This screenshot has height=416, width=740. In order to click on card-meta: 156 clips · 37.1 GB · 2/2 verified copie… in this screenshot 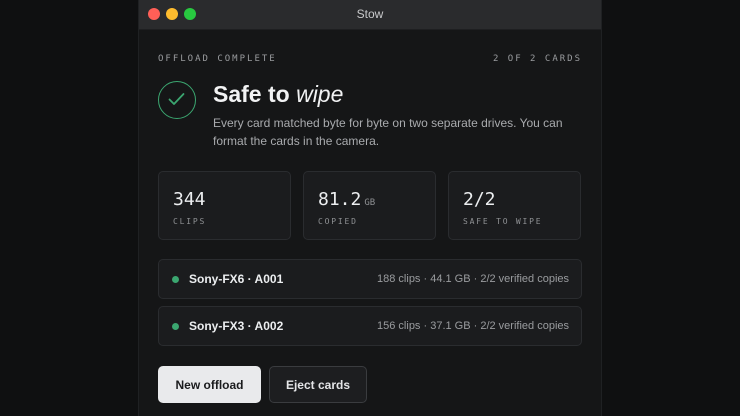, I will do `click(473, 326)`.